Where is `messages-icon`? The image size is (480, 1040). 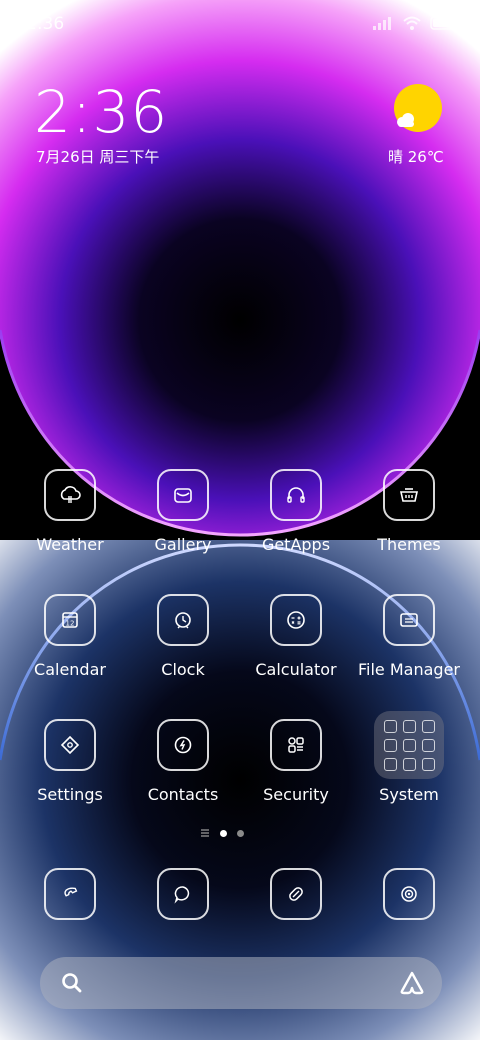 messages-icon is located at coordinates (183, 894).